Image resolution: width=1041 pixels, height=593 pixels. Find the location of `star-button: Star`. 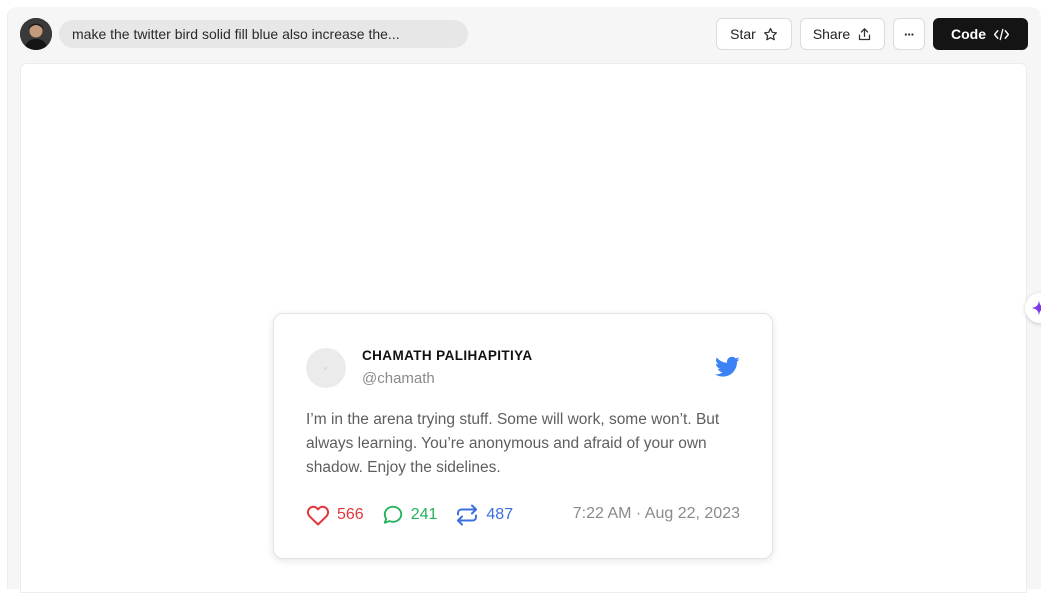

star-button: Star is located at coordinates (754, 34).